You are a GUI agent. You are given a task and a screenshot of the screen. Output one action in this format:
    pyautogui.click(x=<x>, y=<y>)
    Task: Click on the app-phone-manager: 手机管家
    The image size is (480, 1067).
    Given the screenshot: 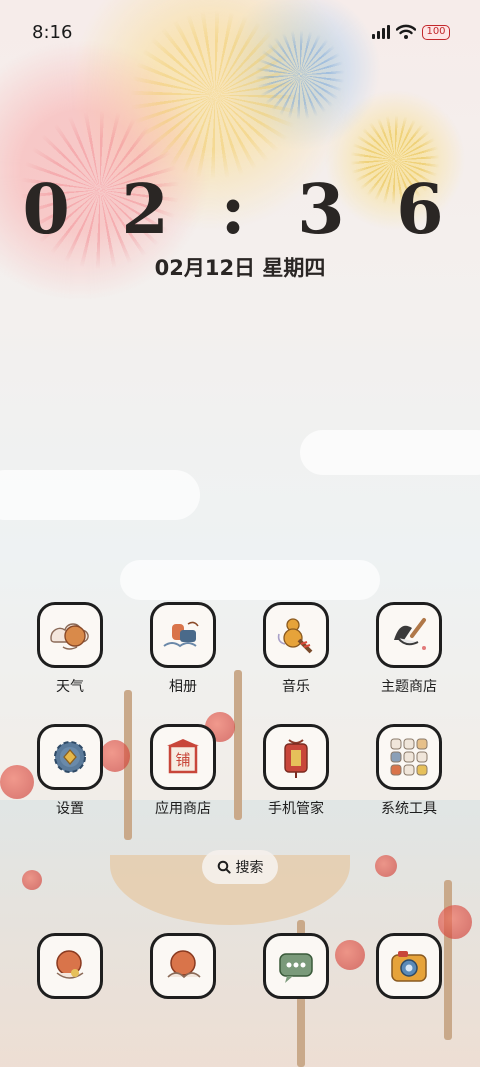 What is the action you would take?
    pyautogui.click(x=296, y=771)
    